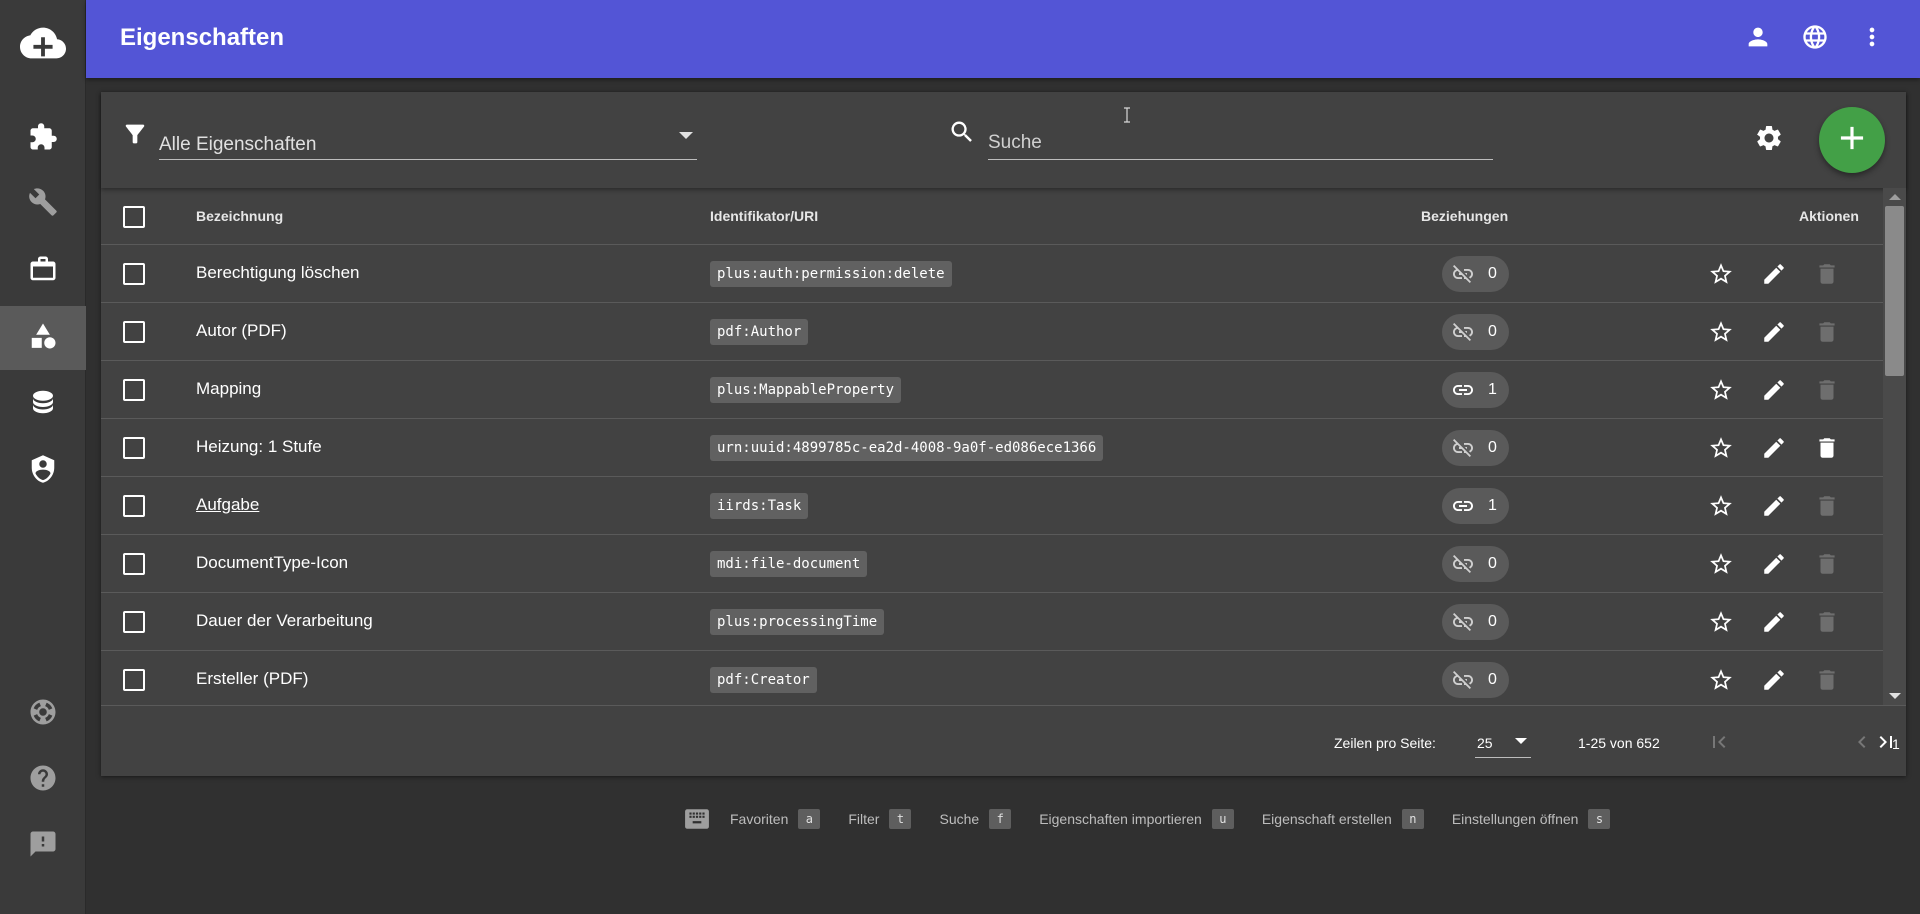 The image size is (1920, 914). Describe the element at coordinates (43, 846) in the screenshot. I see `sidebar-item-feedback` at that location.